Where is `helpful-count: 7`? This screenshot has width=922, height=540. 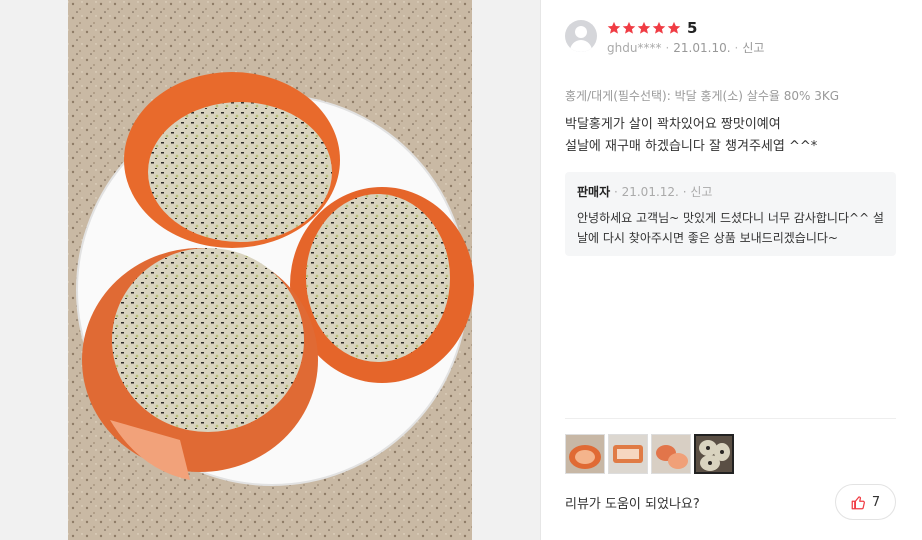 helpful-count: 7 is located at coordinates (876, 502).